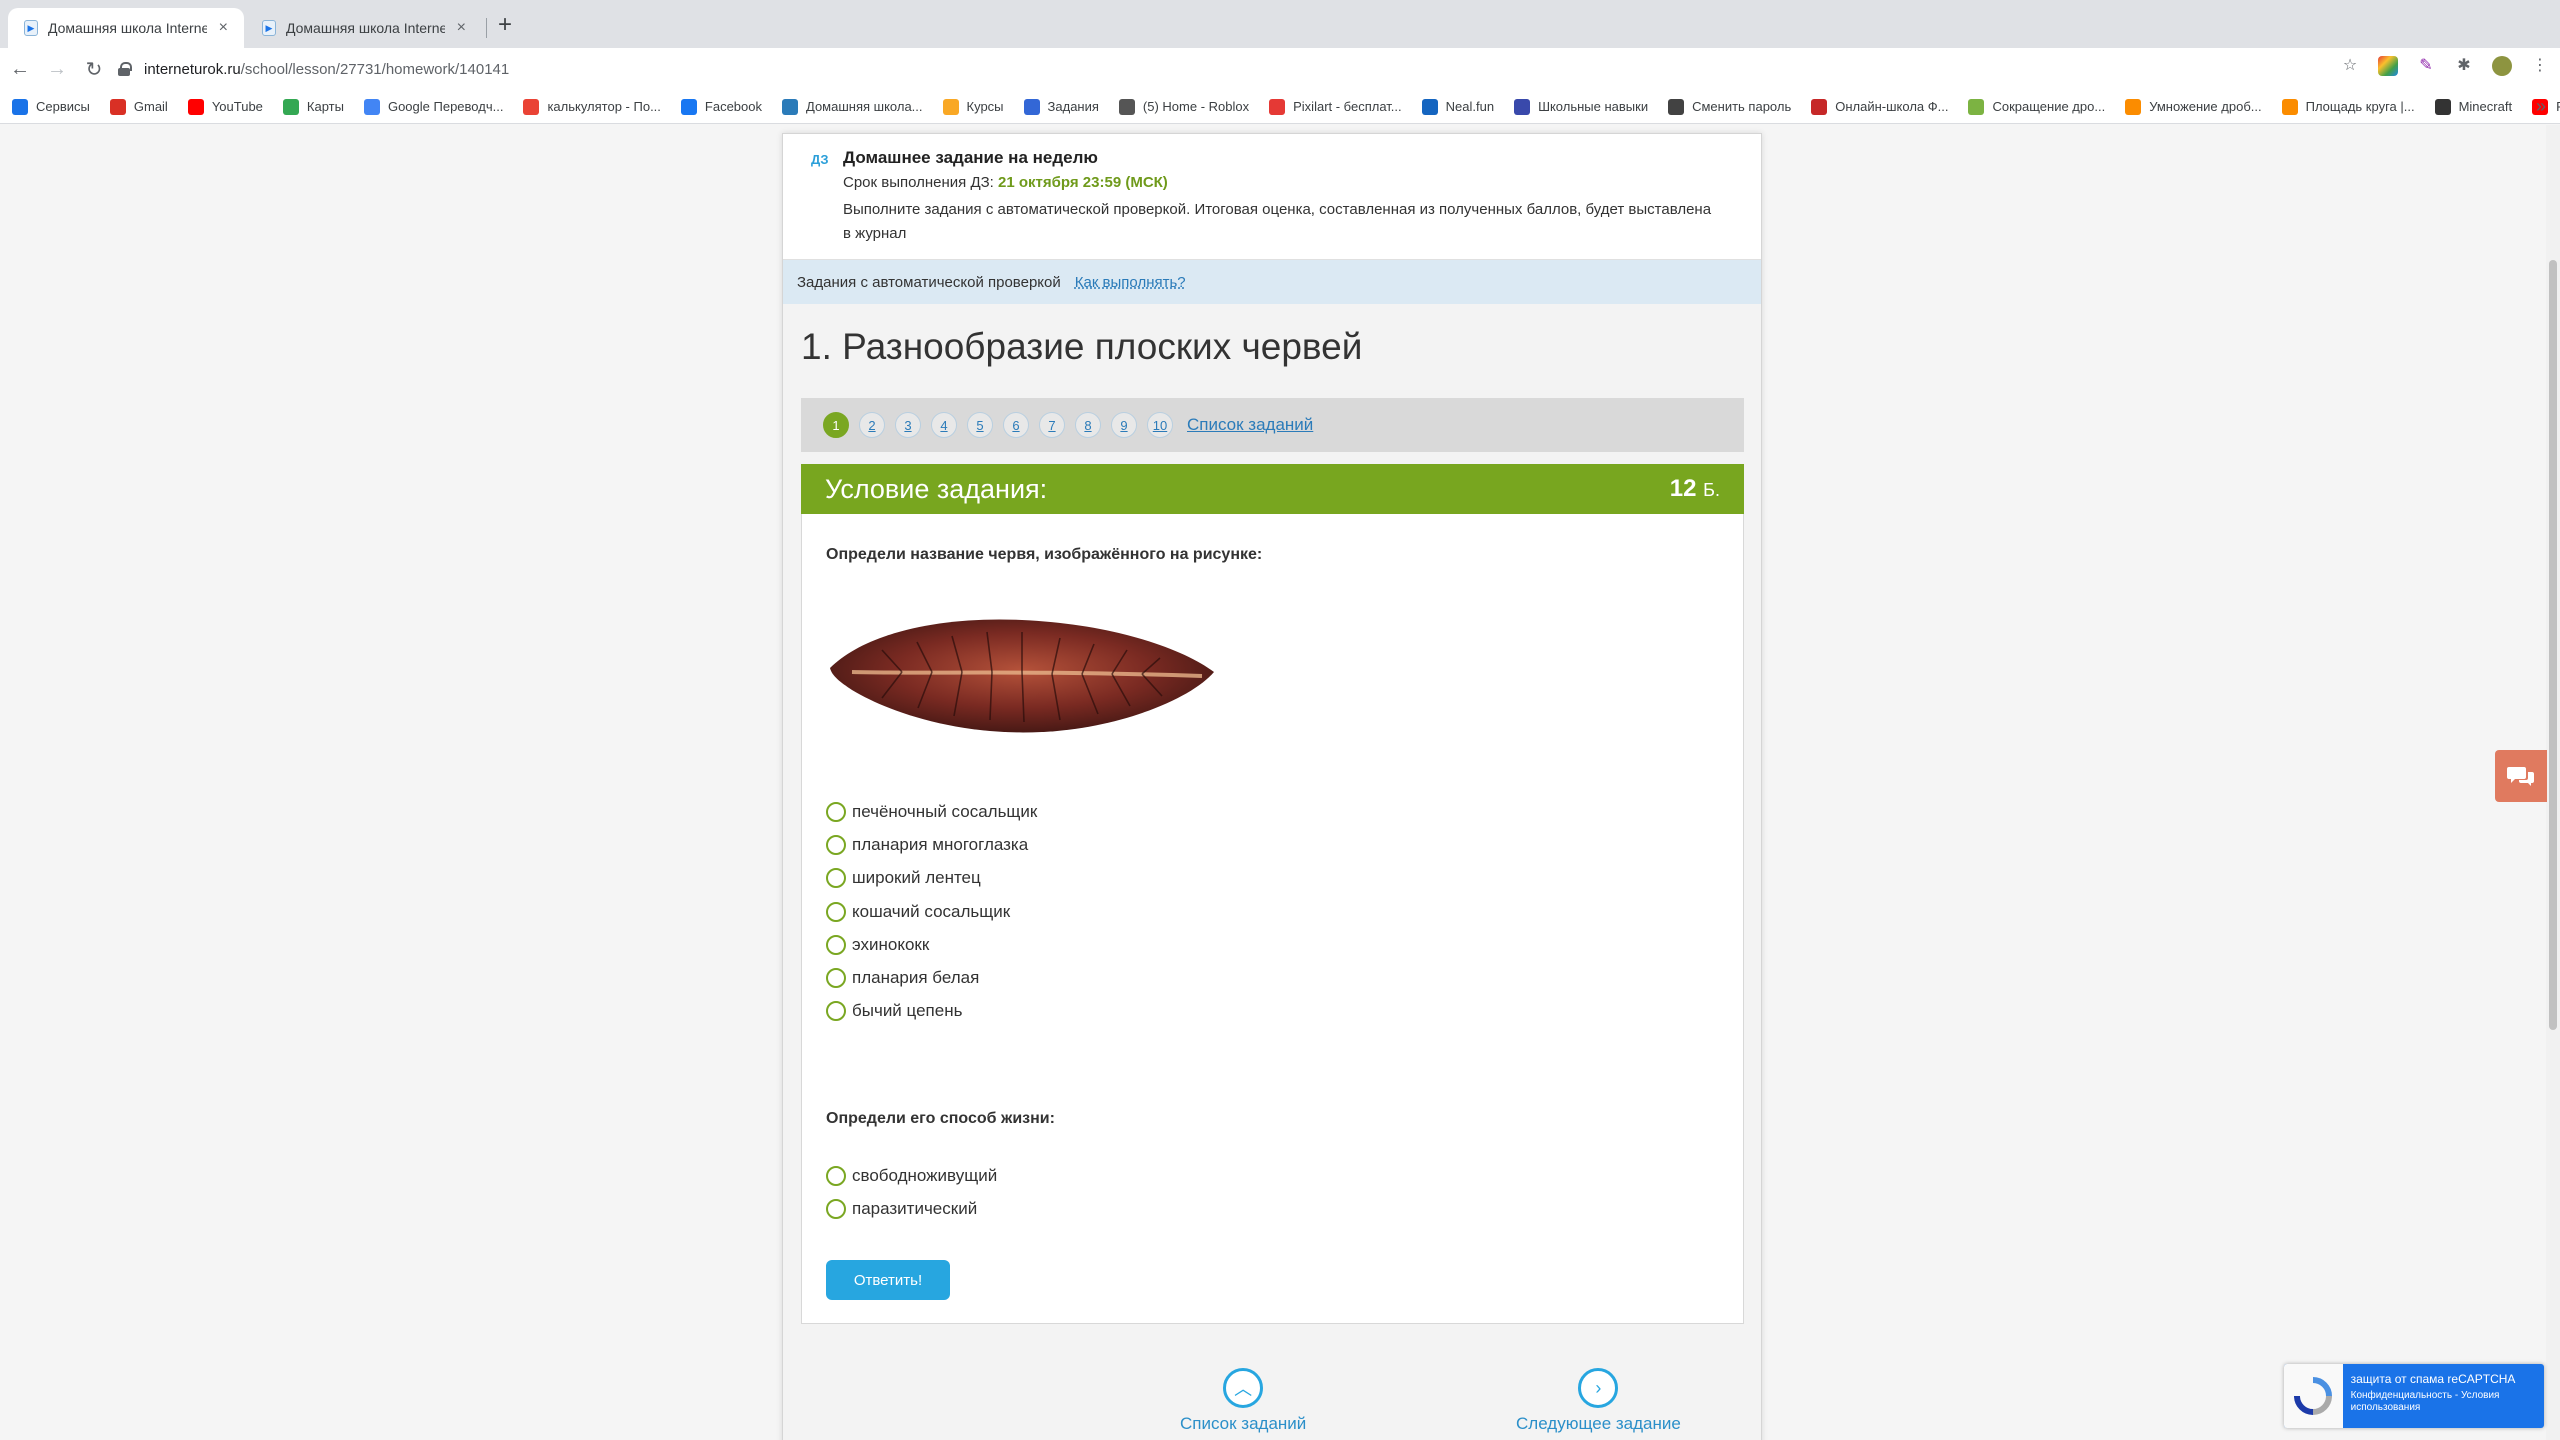 The width and height of the screenshot is (2560, 1440). I want to click on extension-palette-icon, so click(2388, 66).